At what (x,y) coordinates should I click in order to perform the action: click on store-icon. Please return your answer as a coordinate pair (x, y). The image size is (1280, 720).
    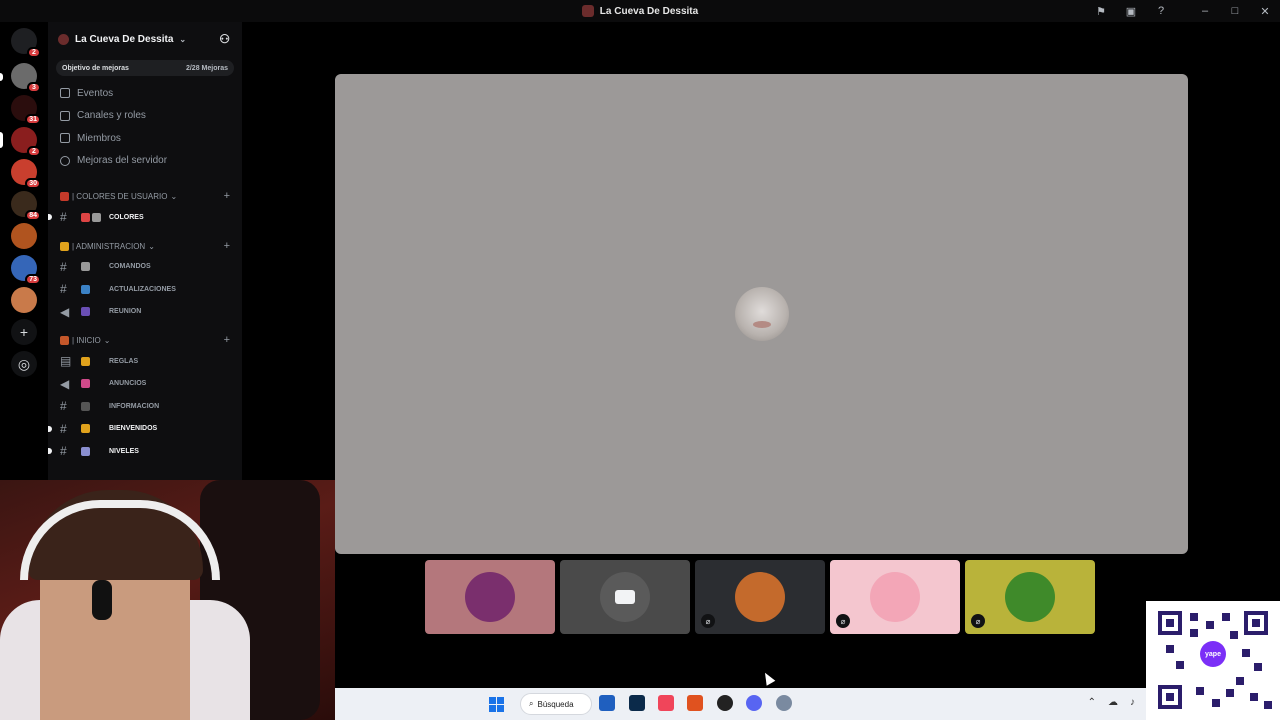
    Looking at the image, I should click on (607, 703).